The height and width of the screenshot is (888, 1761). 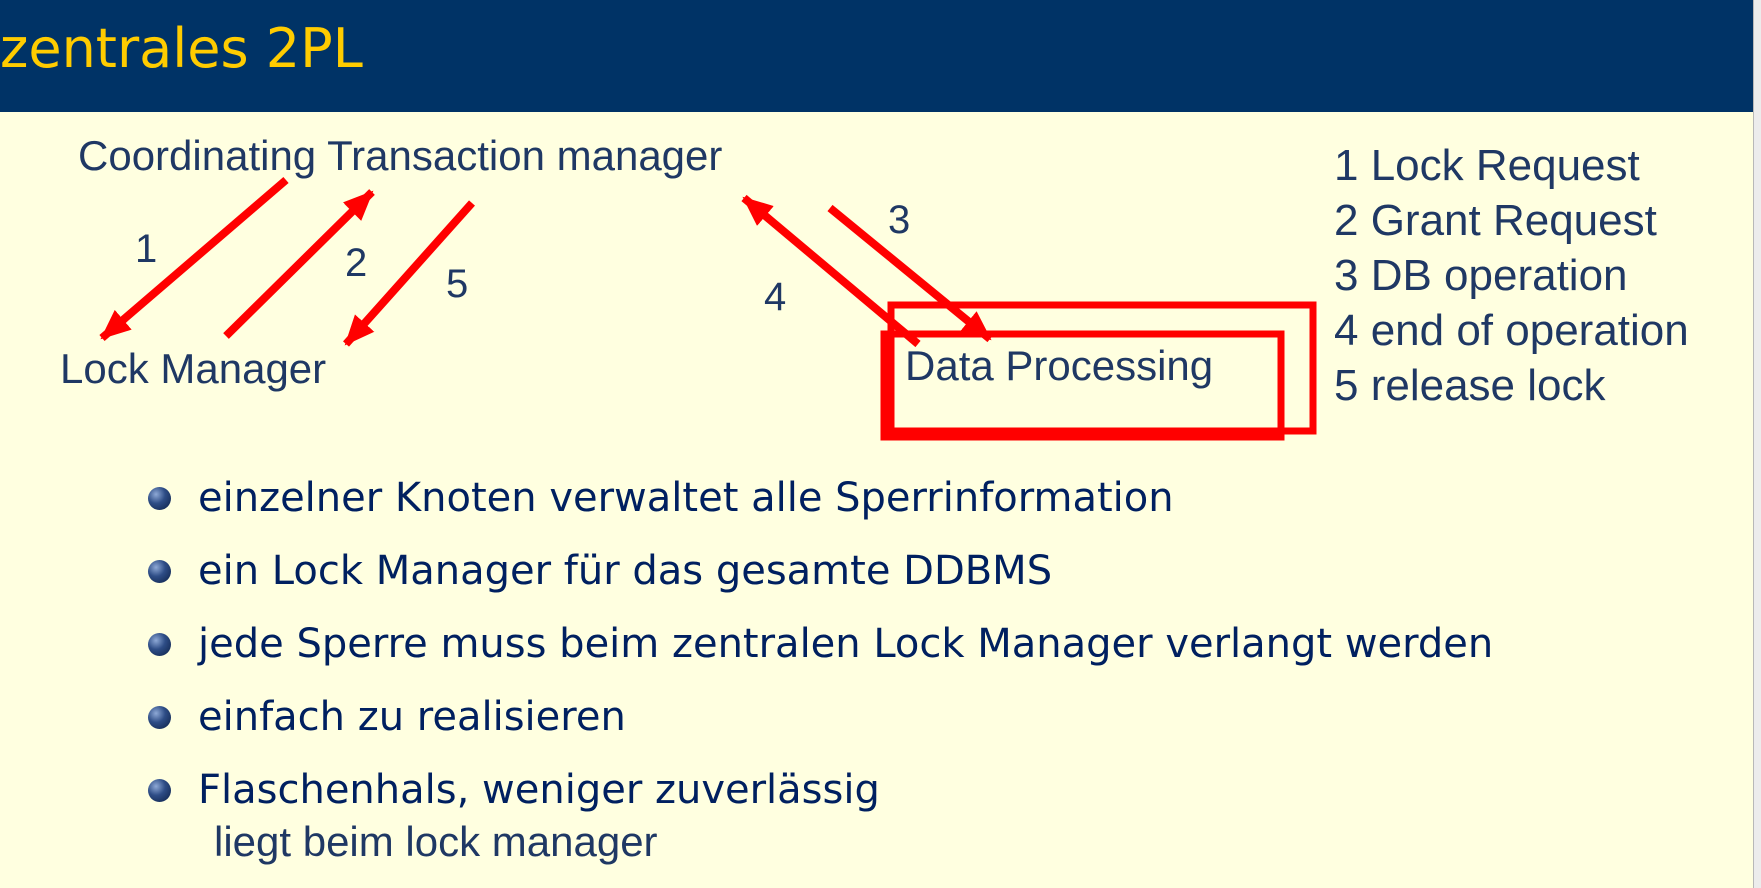 I want to click on bottleneck-note: liegt beim lock manager, so click(x=436, y=841).